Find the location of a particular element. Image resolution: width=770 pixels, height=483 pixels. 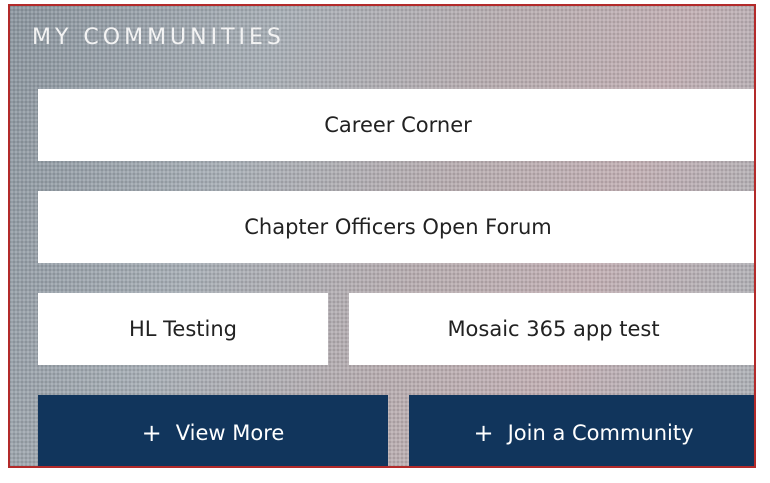

join-community-button: + Join a Community is located at coordinates (581, 430).